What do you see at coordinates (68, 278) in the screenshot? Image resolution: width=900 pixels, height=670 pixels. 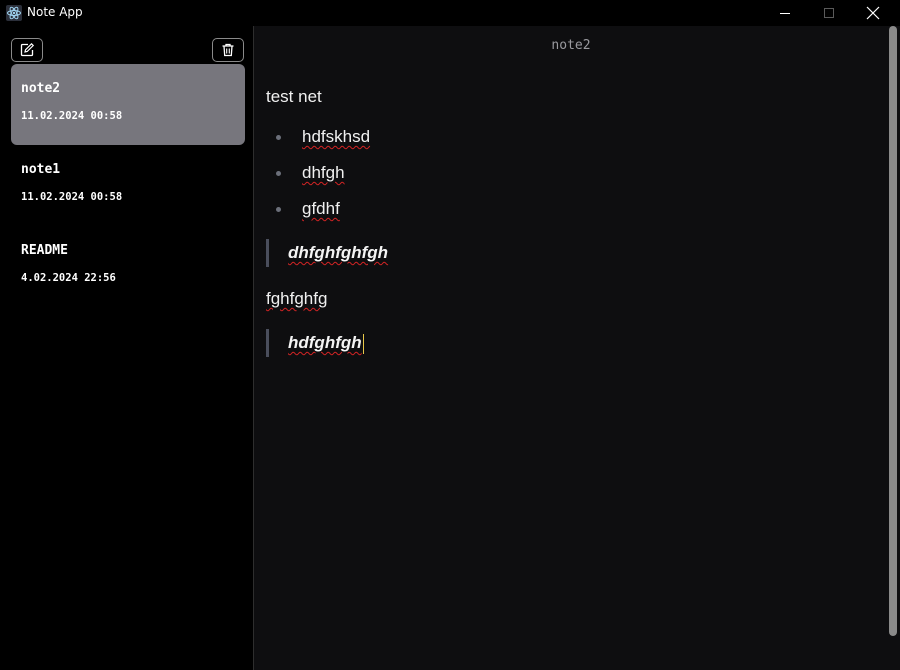 I see `note-date: 4.02.2024 22:56` at bounding box center [68, 278].